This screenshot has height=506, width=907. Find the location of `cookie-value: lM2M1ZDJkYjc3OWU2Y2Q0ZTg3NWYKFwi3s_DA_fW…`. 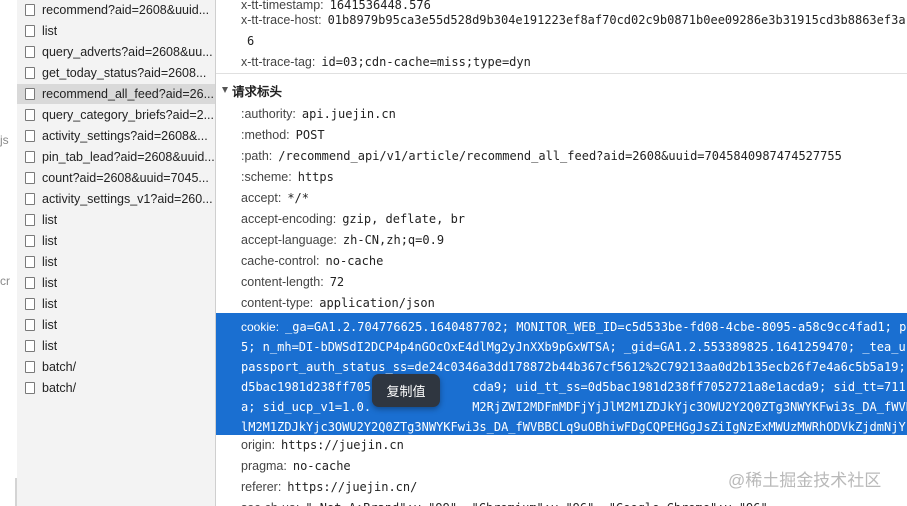

cookie-value: lM2M1ZDJkYjc3OWU2Y2Q0ZTg3NWYKFwi3s_DA_fW… is located at coordinates (573, 426).